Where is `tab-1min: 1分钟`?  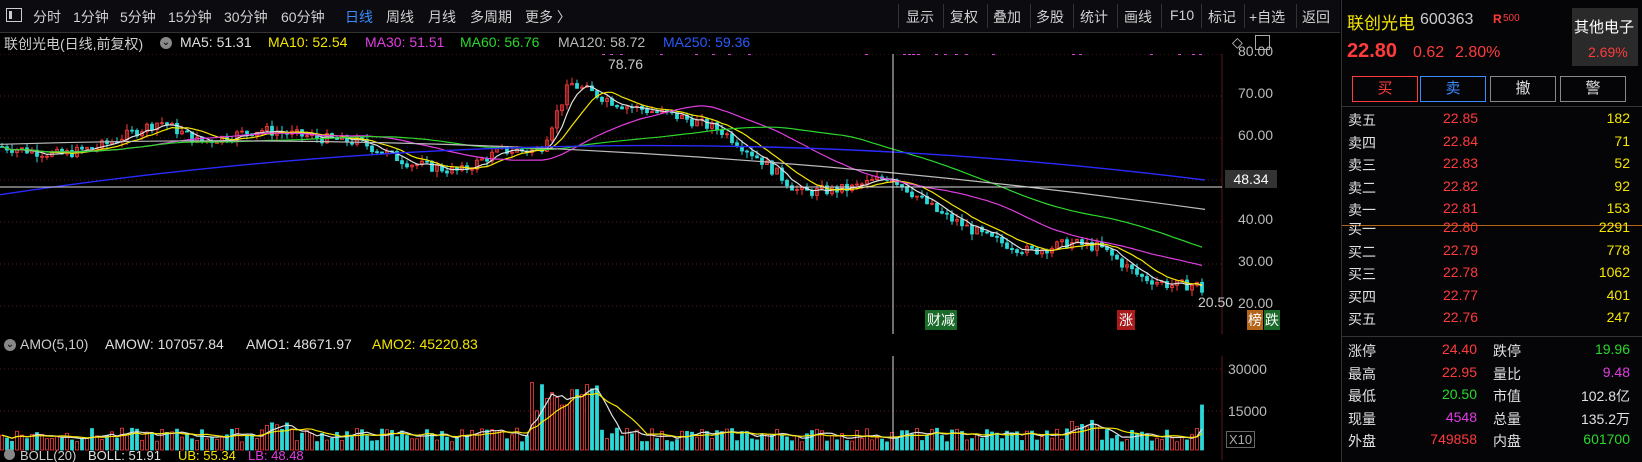 tab-1min: 1分钟 is located at coordinates (91, 17).